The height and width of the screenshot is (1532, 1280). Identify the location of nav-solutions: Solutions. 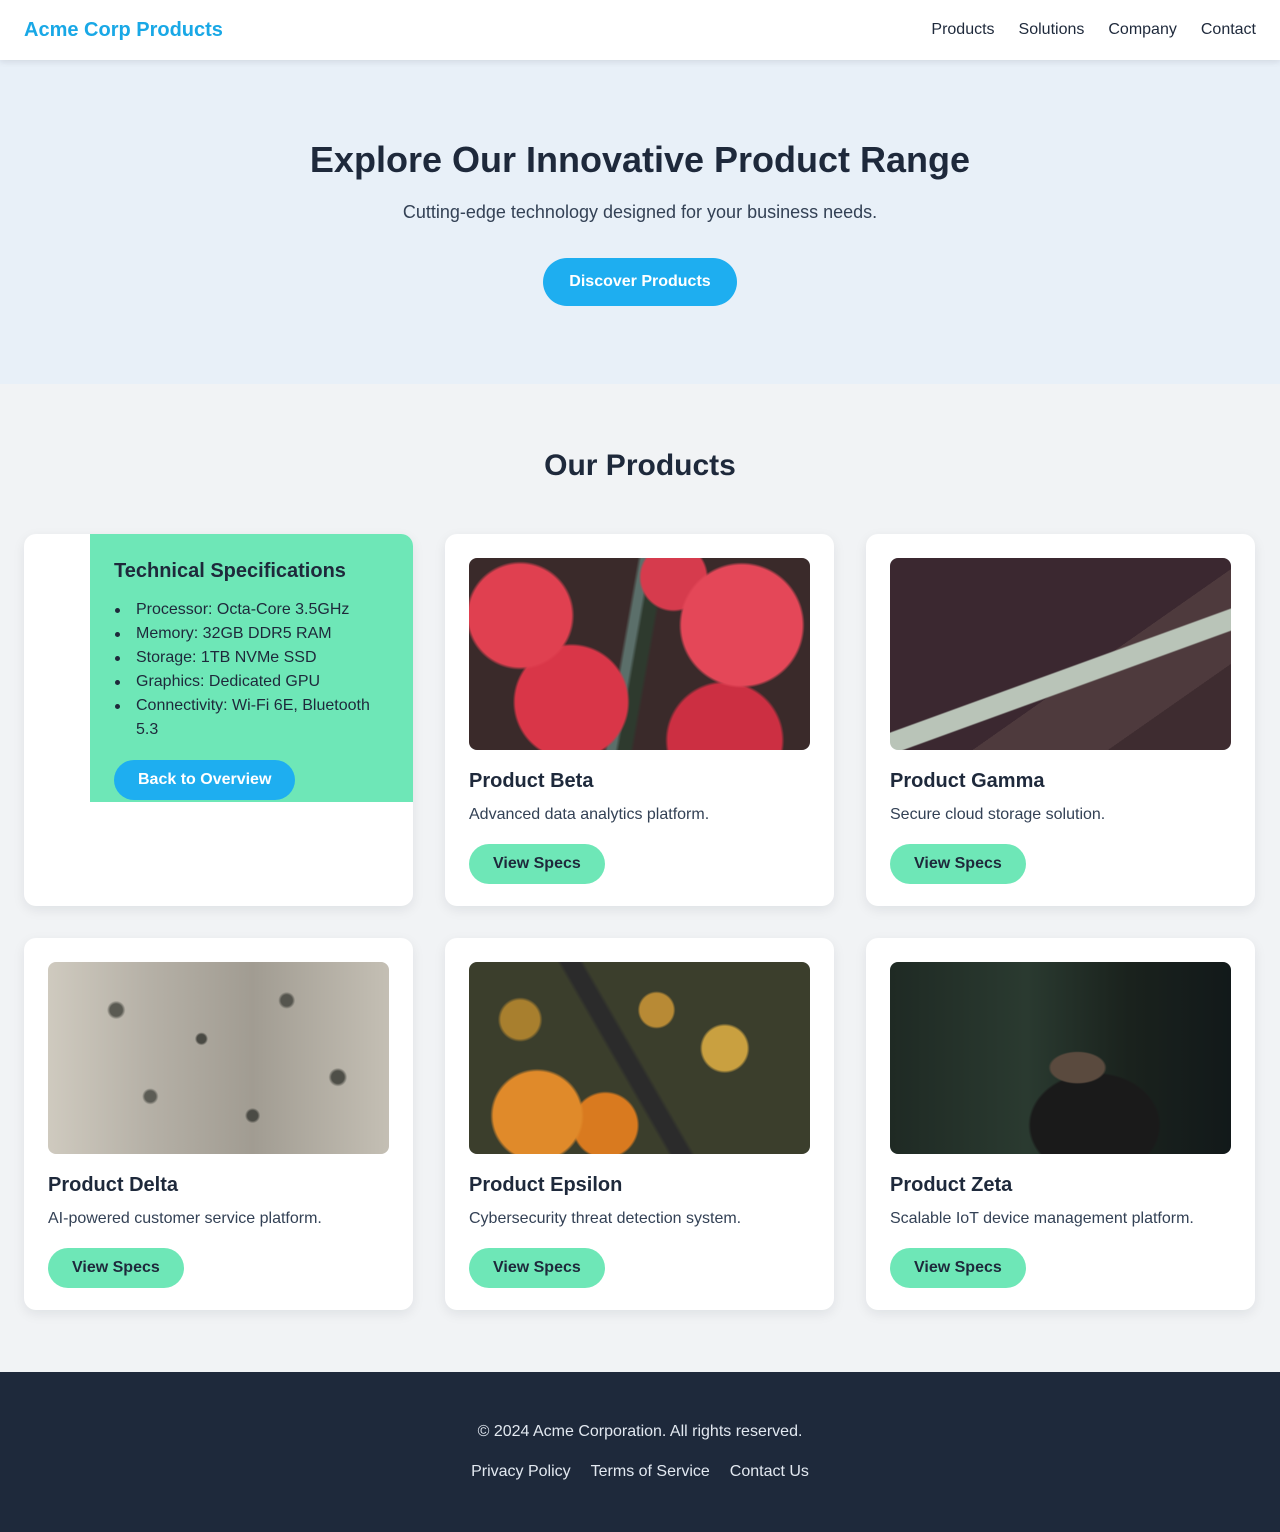
(1052, 30).